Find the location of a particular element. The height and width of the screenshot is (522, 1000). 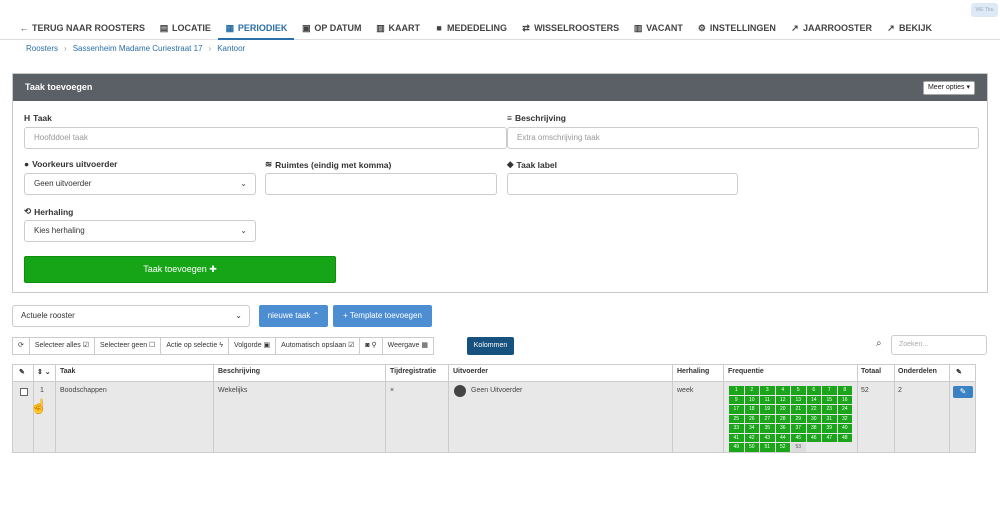

frequency-week-cell: 49 is located at coordinates (736, 447).